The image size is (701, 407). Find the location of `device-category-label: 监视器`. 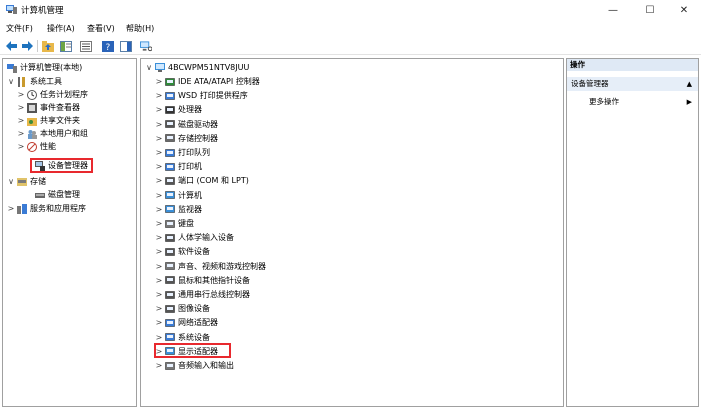

device-category-label: 监视器 is located at coordinates (190, 209).